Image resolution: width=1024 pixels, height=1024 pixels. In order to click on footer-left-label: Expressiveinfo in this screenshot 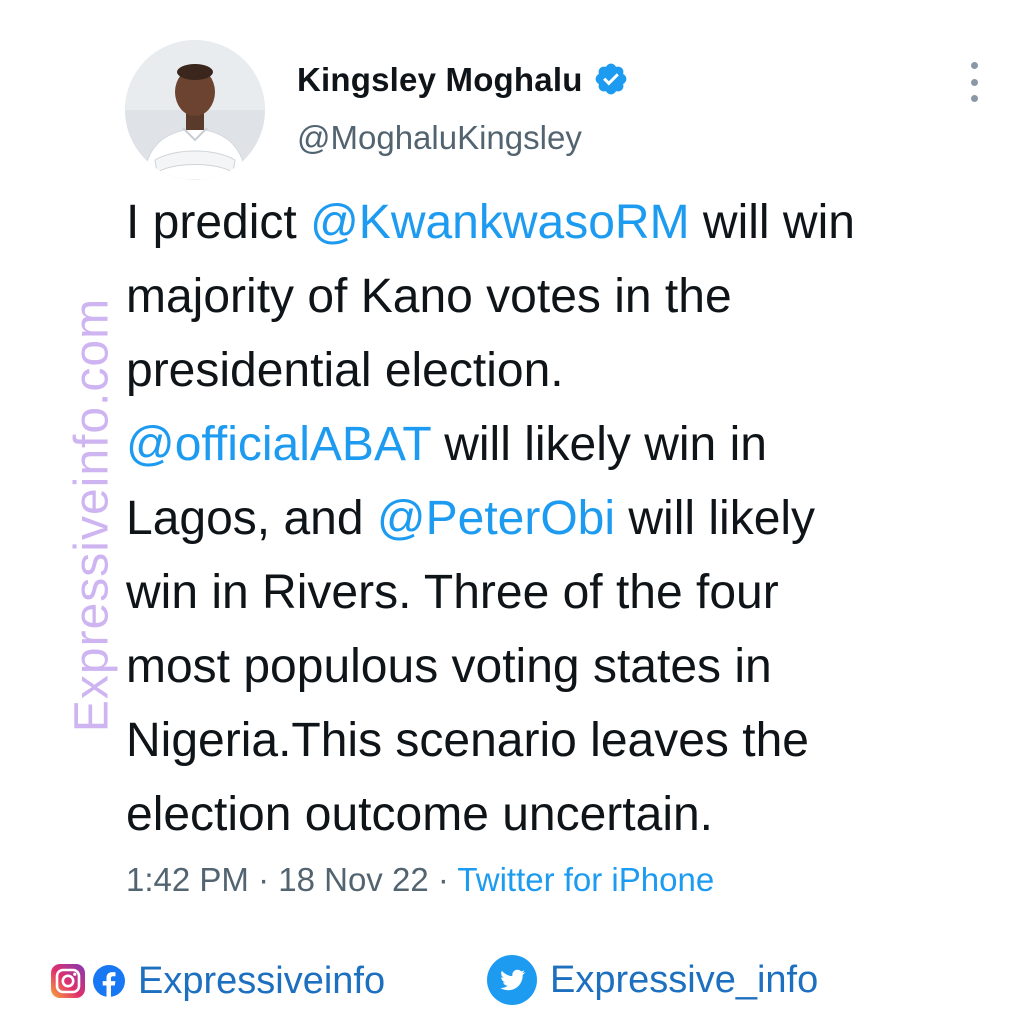, I will do `click(261, 981)`.